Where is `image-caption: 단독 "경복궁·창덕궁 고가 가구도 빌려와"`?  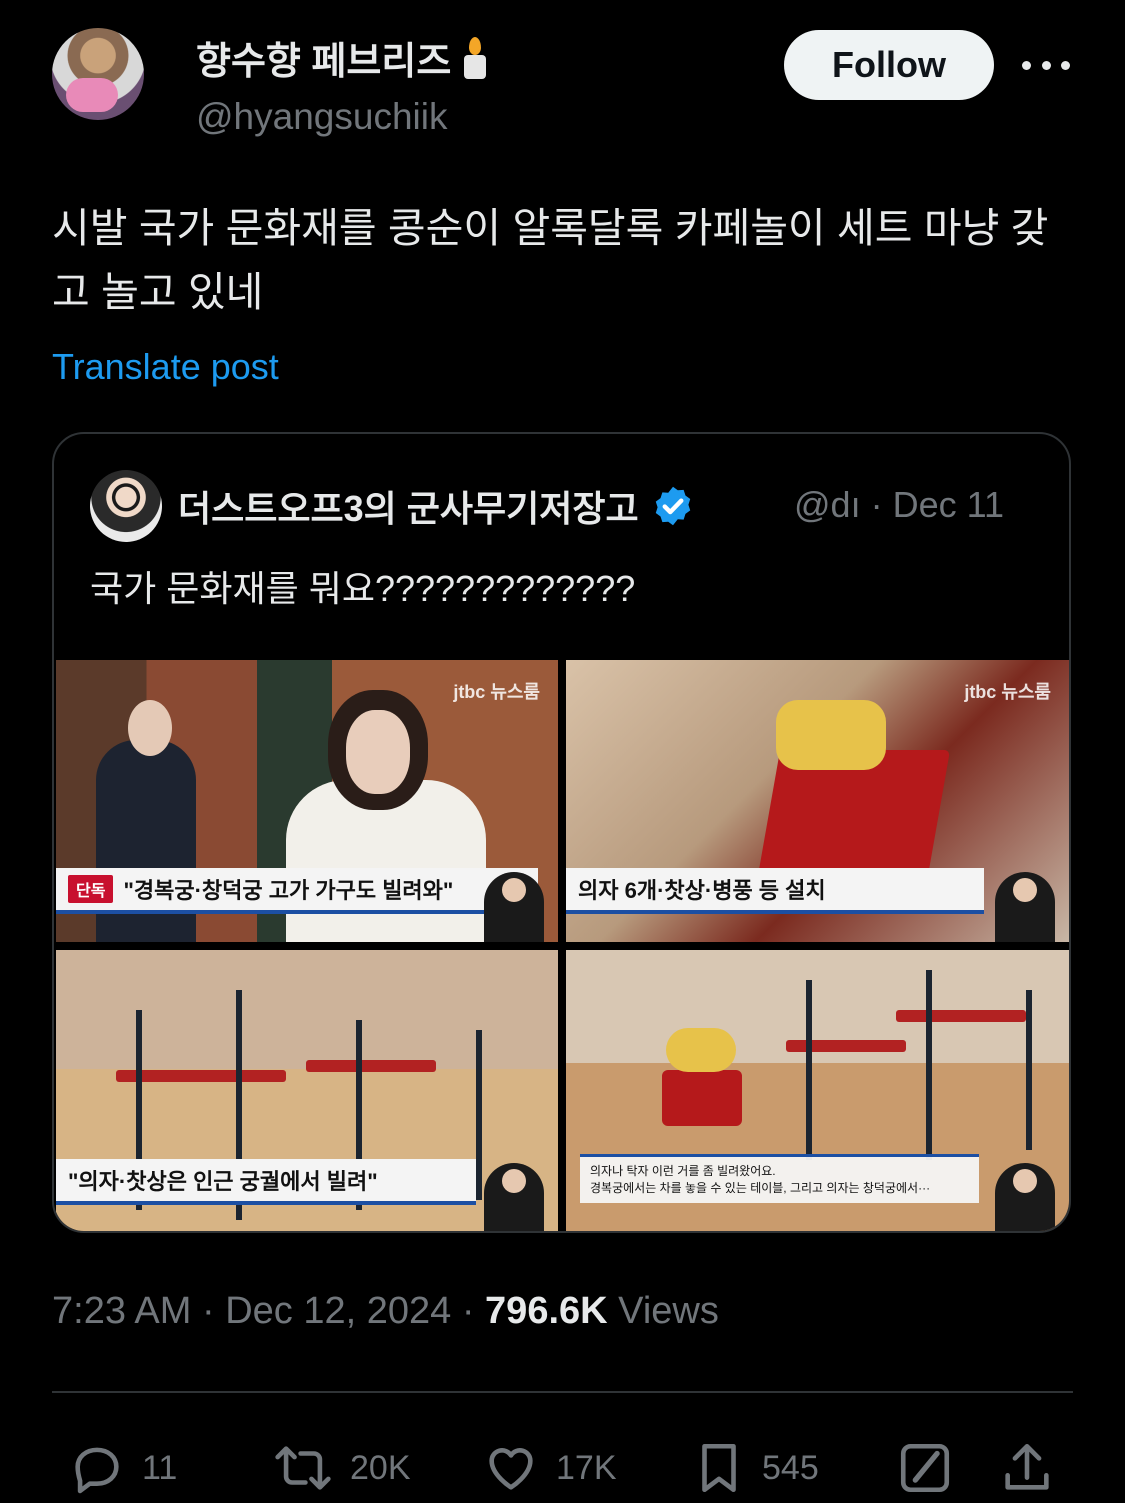
image-caption: 단독 "경복궁·창덕궁 고가 가구도 빌려와" is located at coordinates (297, 891).